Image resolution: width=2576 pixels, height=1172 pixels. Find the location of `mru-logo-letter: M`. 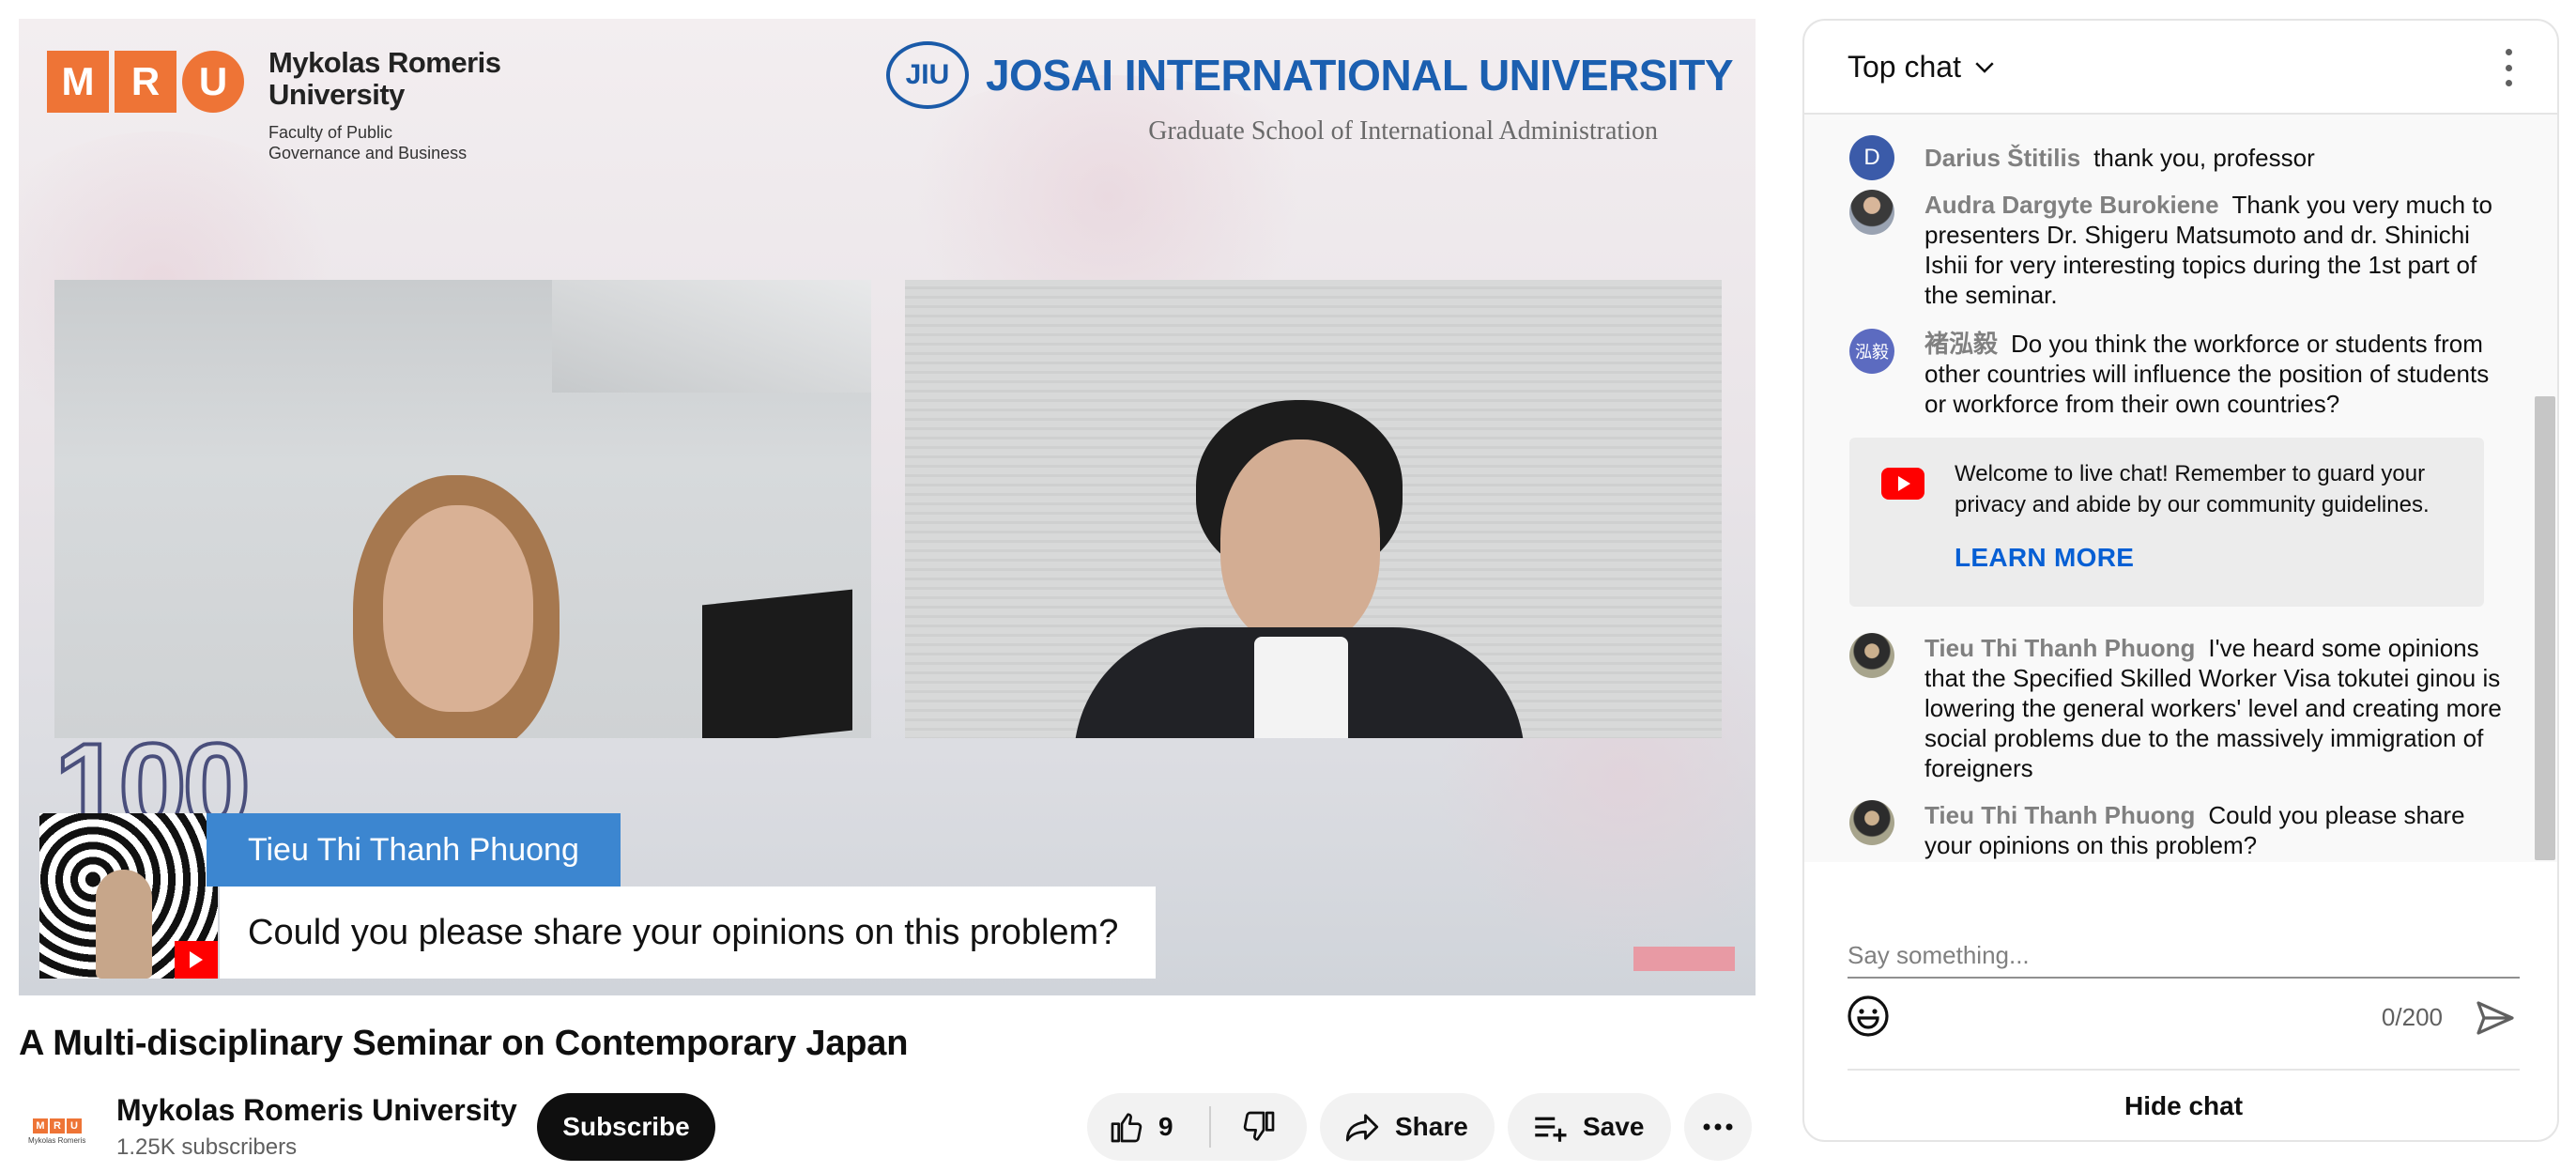

mru-logo-letter: M is located at coordinates (78, 82).